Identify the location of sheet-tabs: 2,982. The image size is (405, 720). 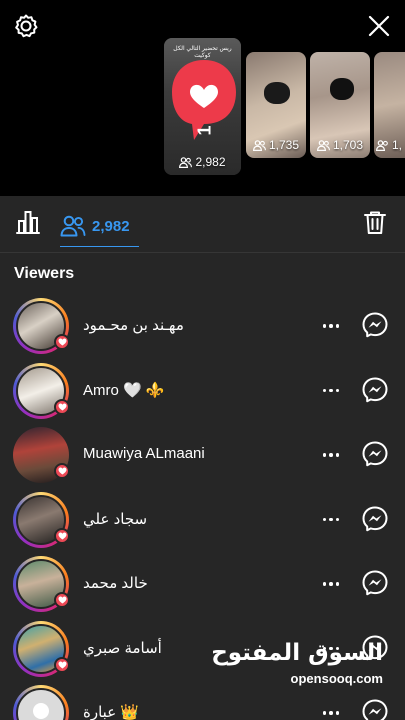
(202, 224).